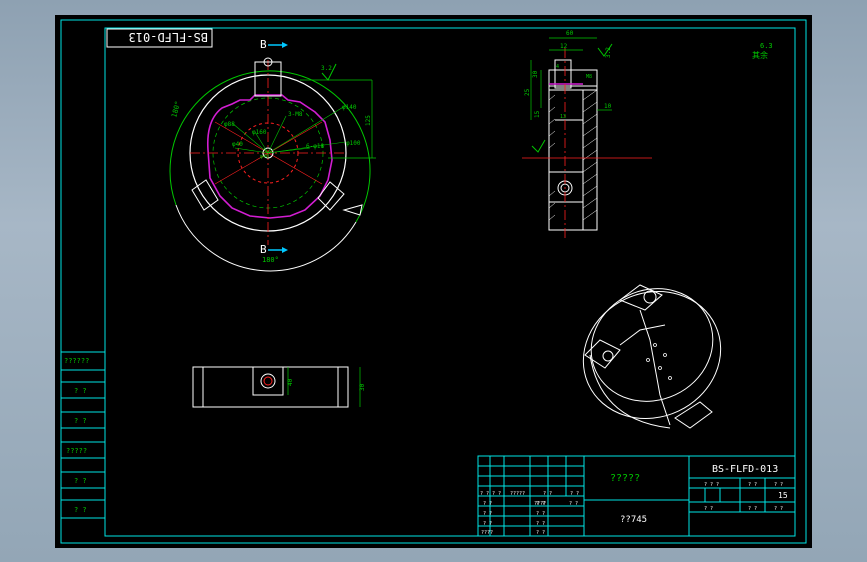 This screenshot has width=867, height=562. Describe the element at coordinates (270, 260) in the screenshot. I see `angle-label-bottom: 180°` at that location.